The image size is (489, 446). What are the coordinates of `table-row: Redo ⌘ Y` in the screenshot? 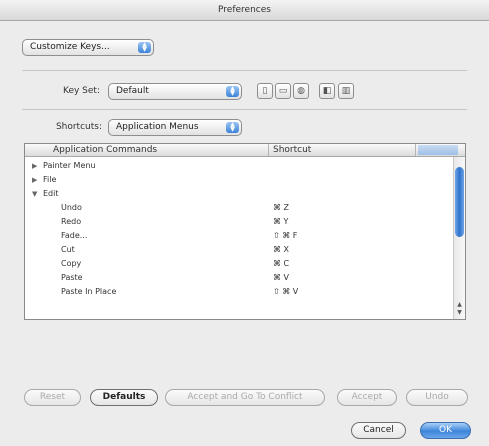 It's located at (240, 222).